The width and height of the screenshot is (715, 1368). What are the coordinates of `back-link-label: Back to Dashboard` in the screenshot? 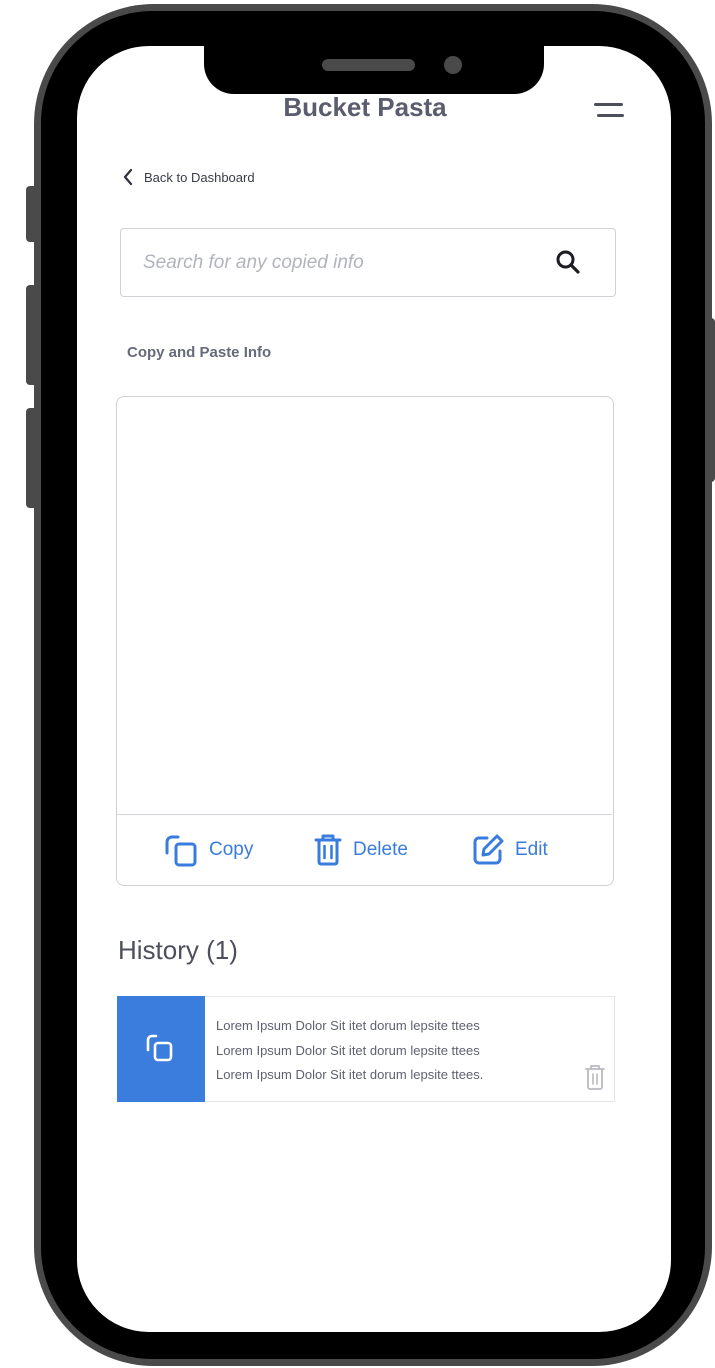 It's located at (199, 177).